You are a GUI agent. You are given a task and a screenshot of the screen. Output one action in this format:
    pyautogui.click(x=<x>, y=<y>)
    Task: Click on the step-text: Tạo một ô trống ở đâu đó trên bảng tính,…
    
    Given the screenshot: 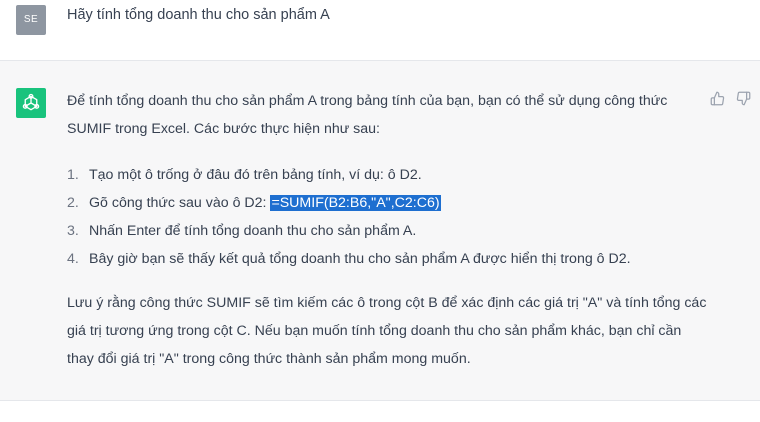 What is the action you would take?
    pyautogui.click(x=255, y=175)
    